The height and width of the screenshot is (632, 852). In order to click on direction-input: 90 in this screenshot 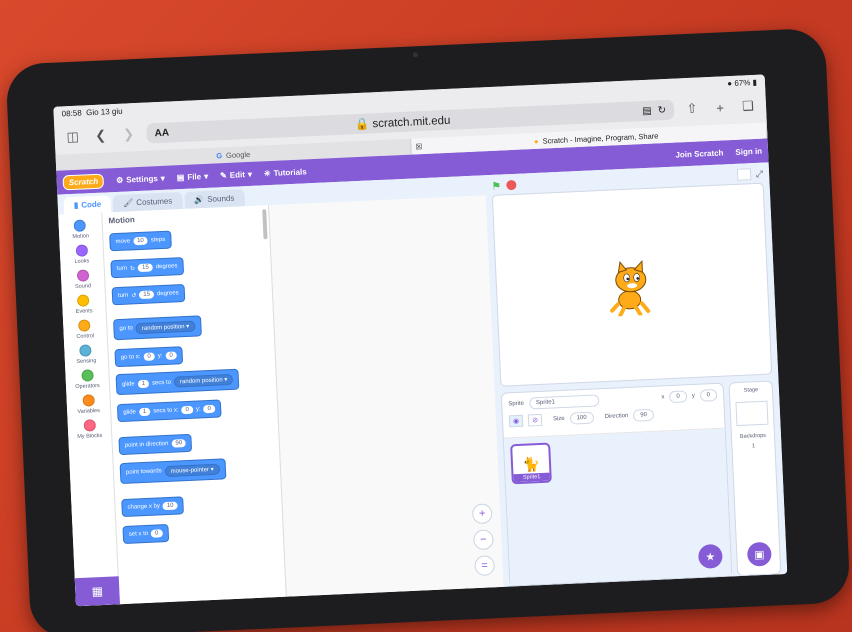, I will do `click(644, 415)`.